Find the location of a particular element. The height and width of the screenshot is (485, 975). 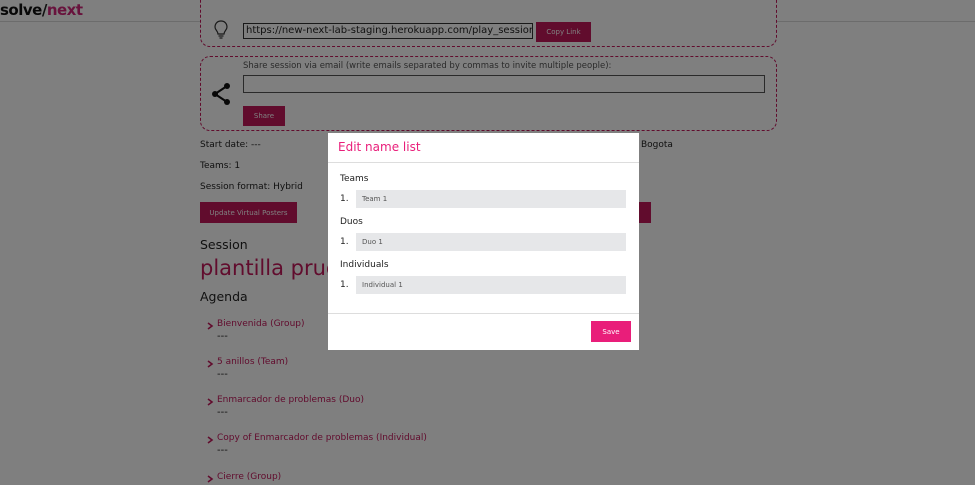

duos-label: Duos is located at coordinates (351, 222).